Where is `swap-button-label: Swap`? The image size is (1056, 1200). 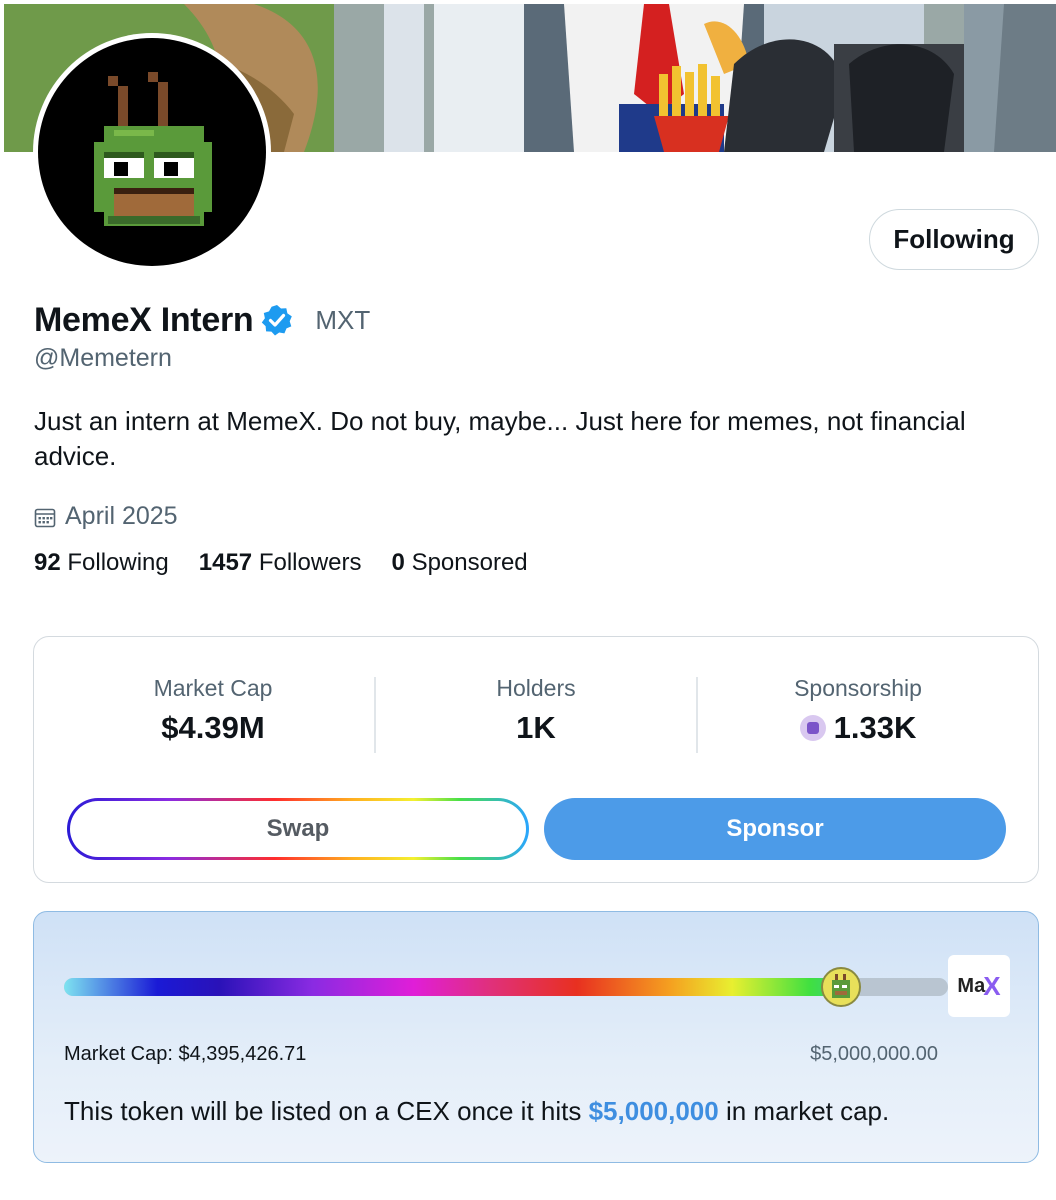
swap-button-label: Swap is located at coordinates (298, 829).